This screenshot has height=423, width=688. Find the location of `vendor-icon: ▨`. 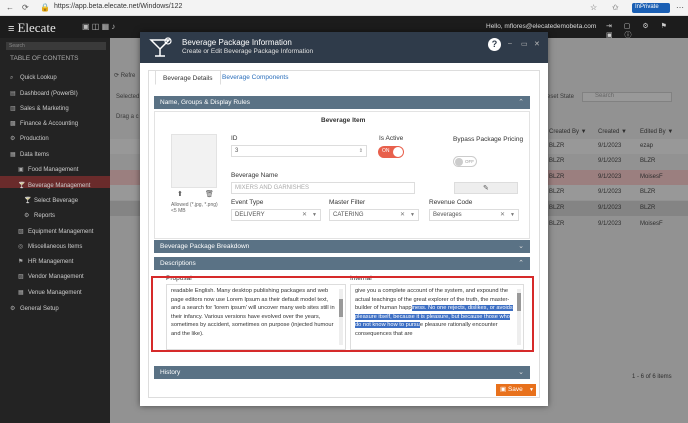

vendor-icon: ▨ is located at coordinates (21, 277).